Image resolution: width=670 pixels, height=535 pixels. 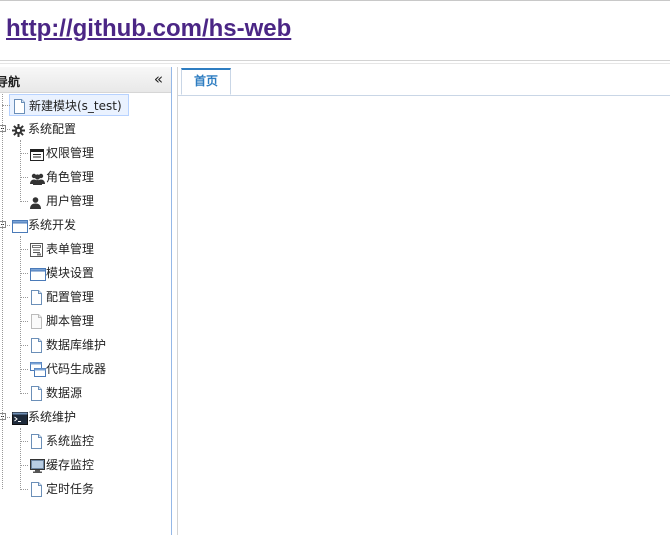 What do you see at coordinates (76, 369) in the screenshot?
I see `tree-node-label: 代码生成器` at bounding box center [76, 369].